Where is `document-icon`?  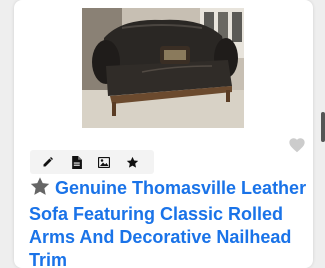
document-icon is located at coordinates (76, 162).